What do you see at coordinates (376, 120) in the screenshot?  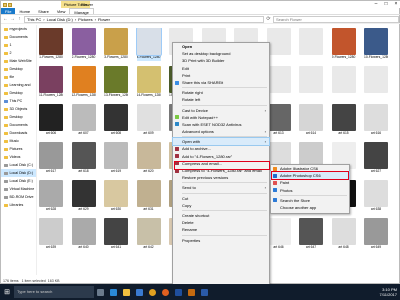 I see `thumbnail-item: art 616` at bounding box center [376, 120].